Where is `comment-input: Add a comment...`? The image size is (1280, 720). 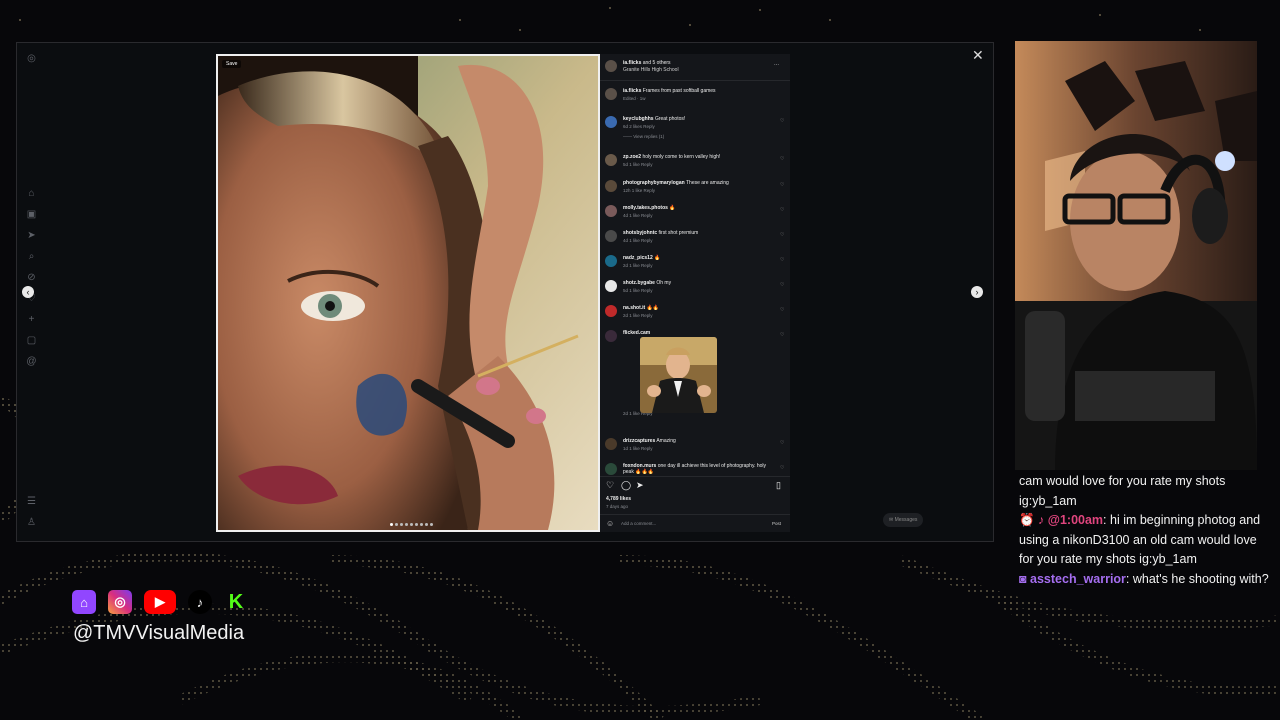 comment-input: Add a comment... is located at coordinates (638, 523).